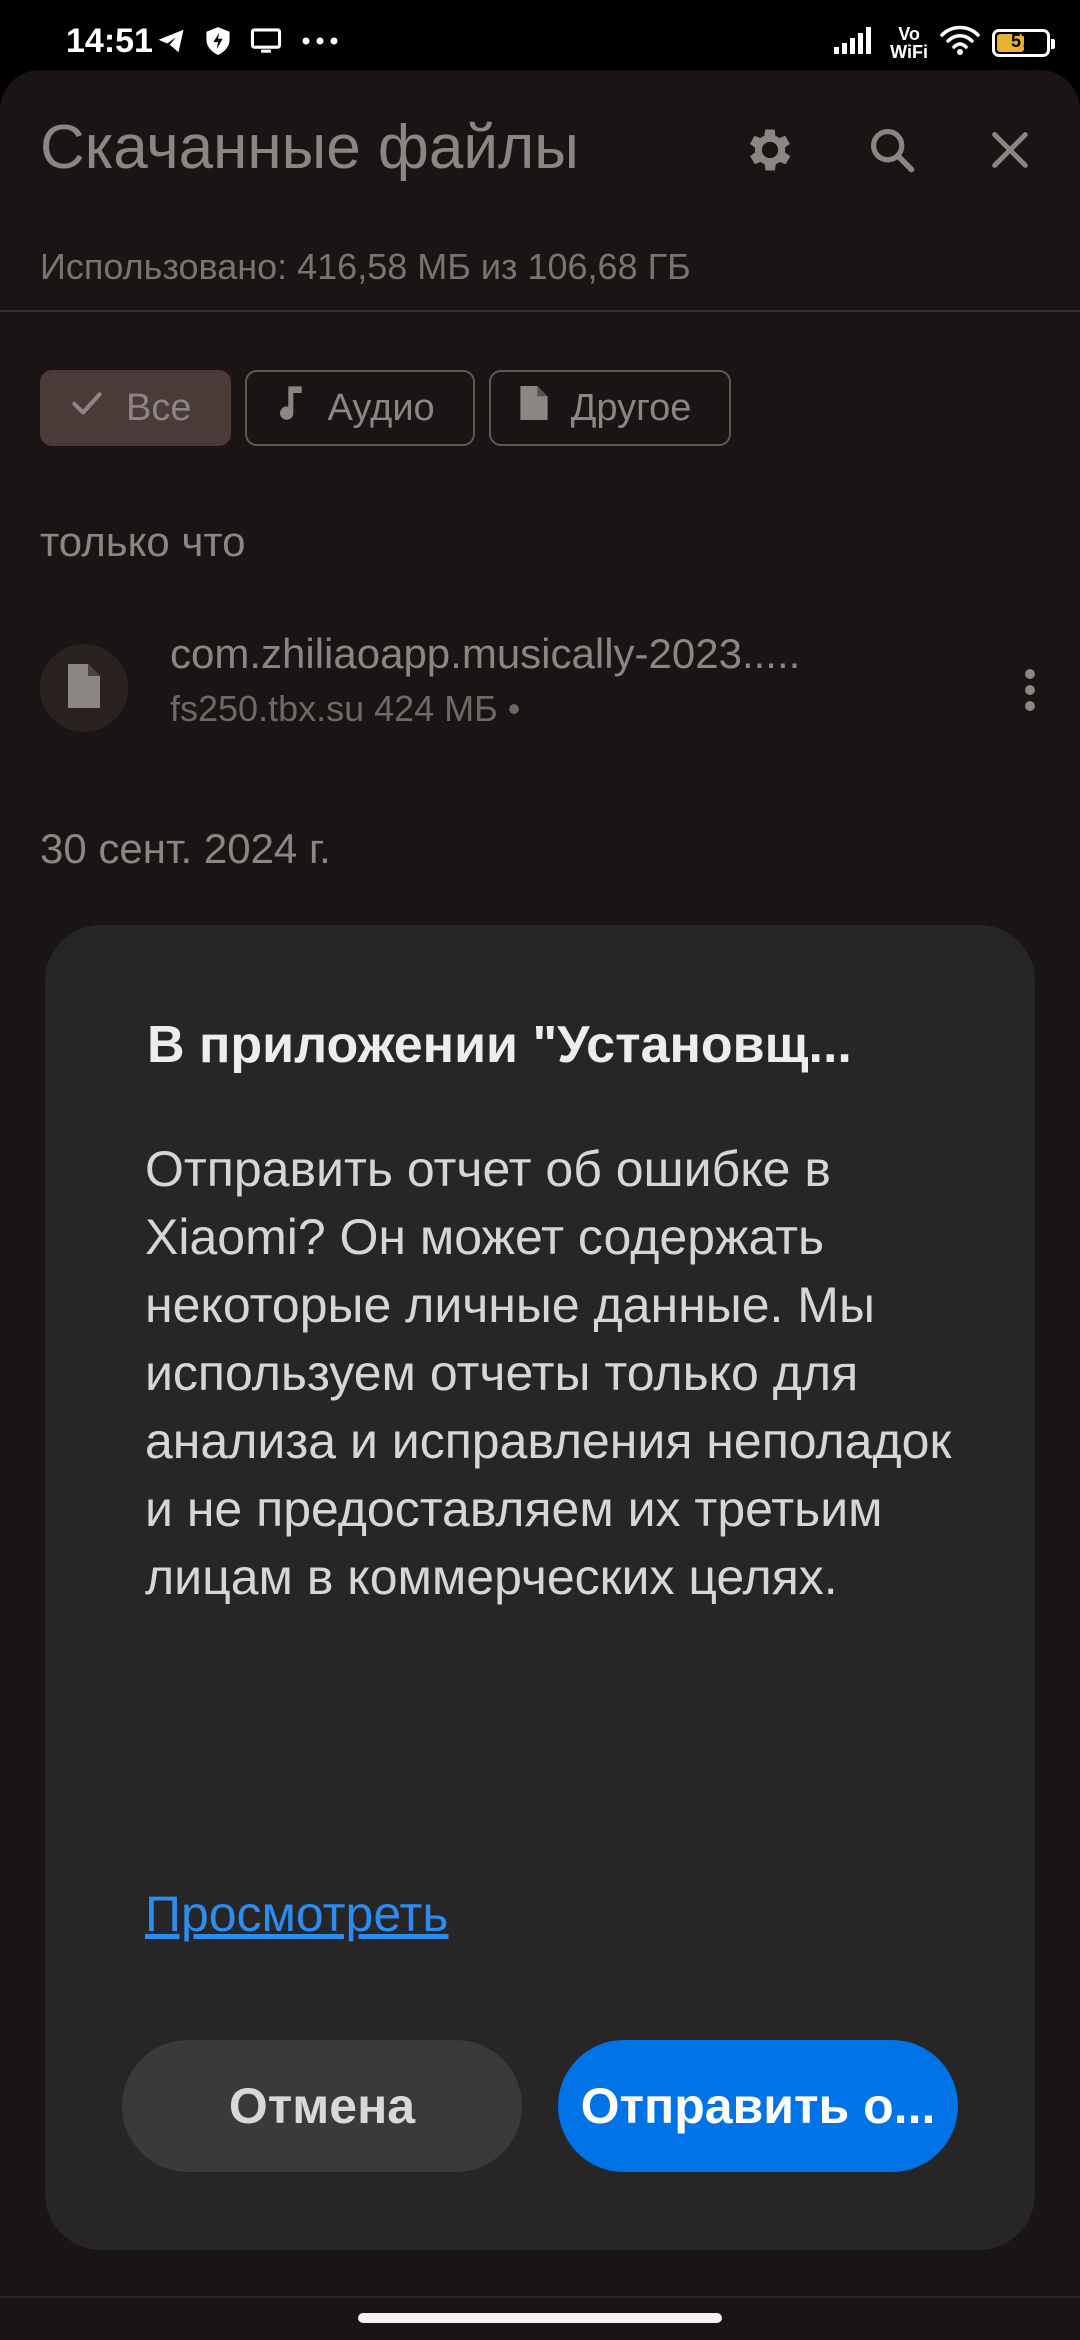 This screenshot has height=2340, width=1080. I want to click on vowifi-indicator: Vo WiFi, so click(909, 43).